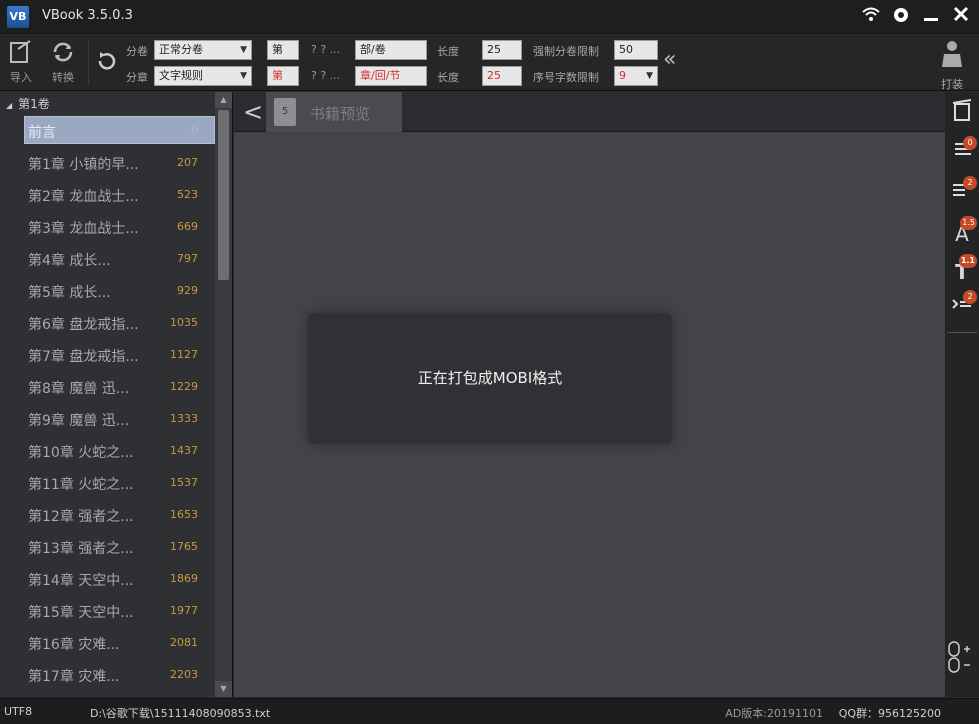 This screenshot has width=979, height=724. I want to click on chapter-mode-select: 文字规则 ▼, so click(203, 76).